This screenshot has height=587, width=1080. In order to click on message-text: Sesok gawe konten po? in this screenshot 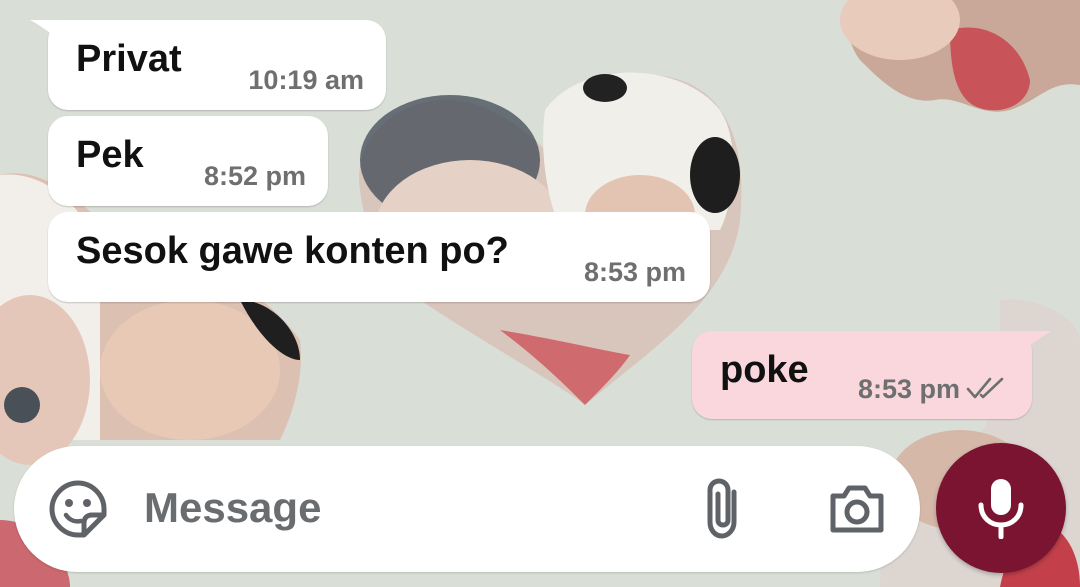, I will do `click(292, 251)`.